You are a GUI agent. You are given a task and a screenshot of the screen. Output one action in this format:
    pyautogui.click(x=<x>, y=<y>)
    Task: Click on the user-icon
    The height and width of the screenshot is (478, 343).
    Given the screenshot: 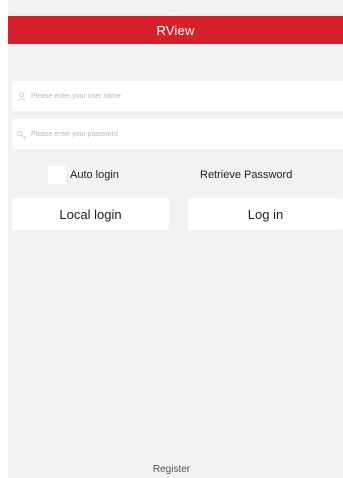 What is the action you would take?
    pyautogui.click(x=22, y=96)
    